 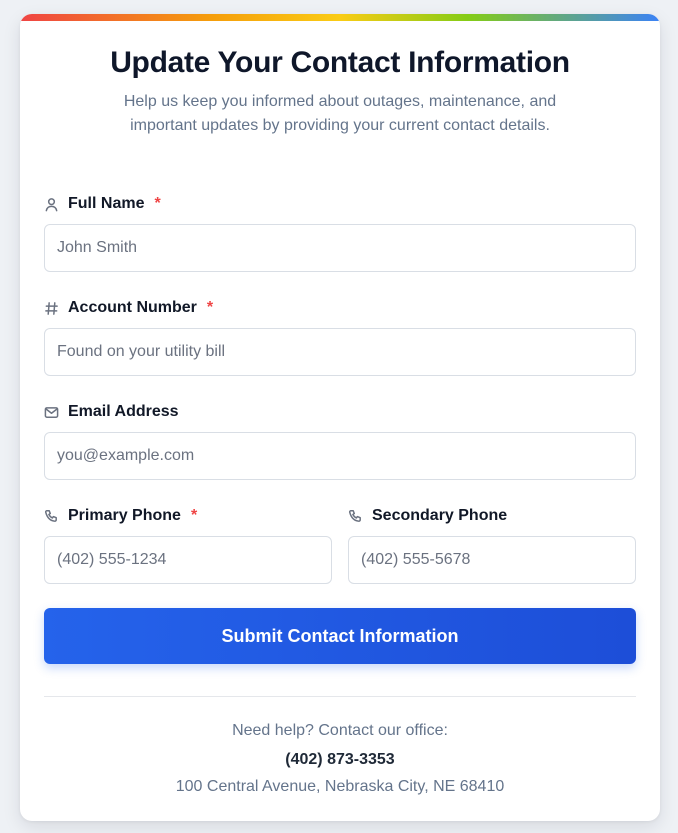 I want to click on full-name-label: Full Name *, so click(x=102, y=204).